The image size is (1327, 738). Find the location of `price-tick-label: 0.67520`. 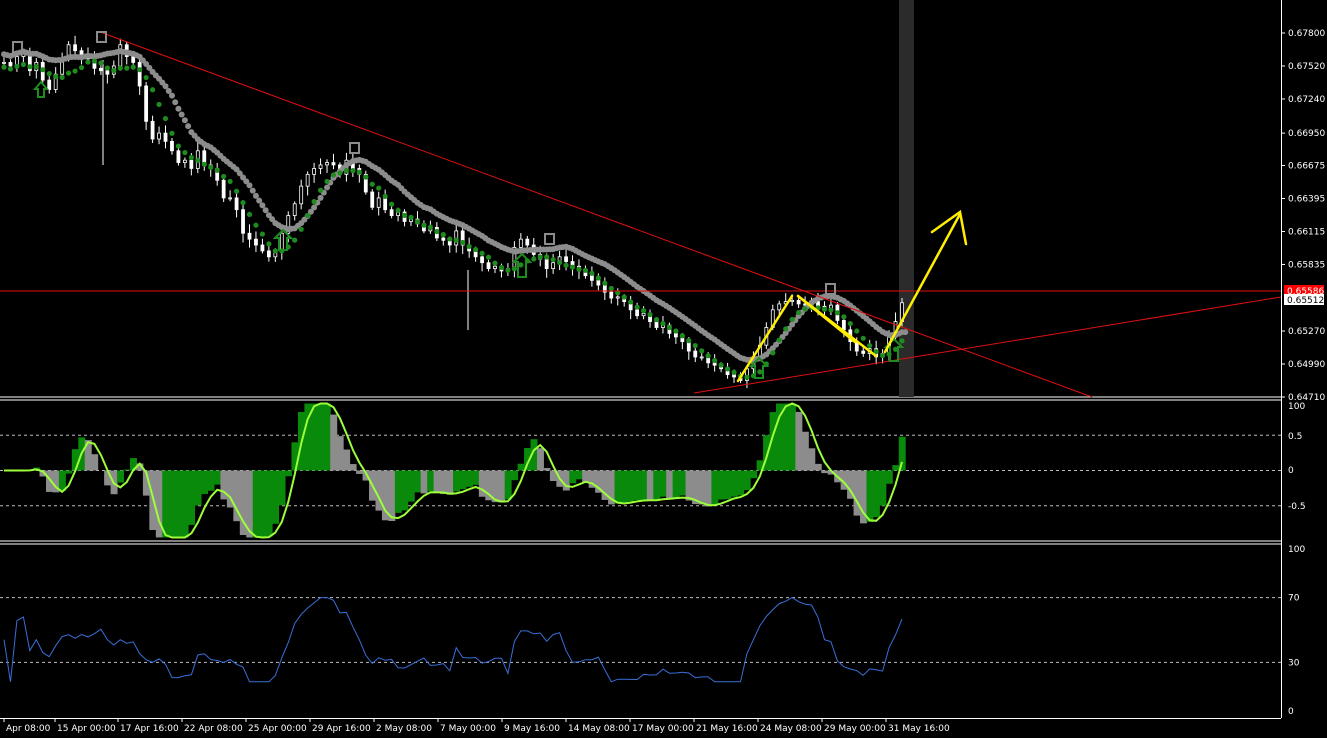

price-tick-label: 0.67520 is located at coordinates (1306, 67).